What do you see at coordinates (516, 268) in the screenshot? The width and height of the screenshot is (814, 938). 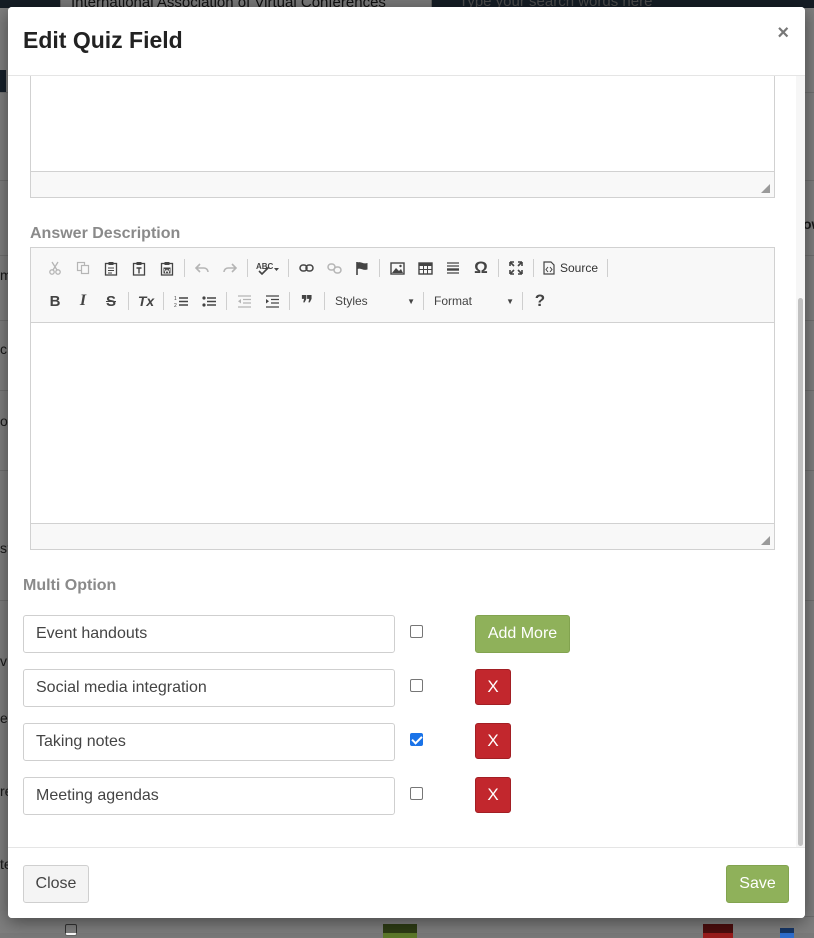 I see `maximize-icon` at bounding box center [516, 268].